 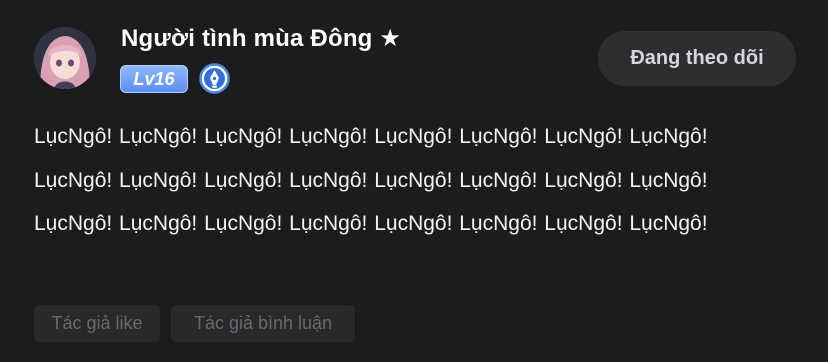 I want to click on author-like-tag: Tác giả like, so click(x=97, y=323).